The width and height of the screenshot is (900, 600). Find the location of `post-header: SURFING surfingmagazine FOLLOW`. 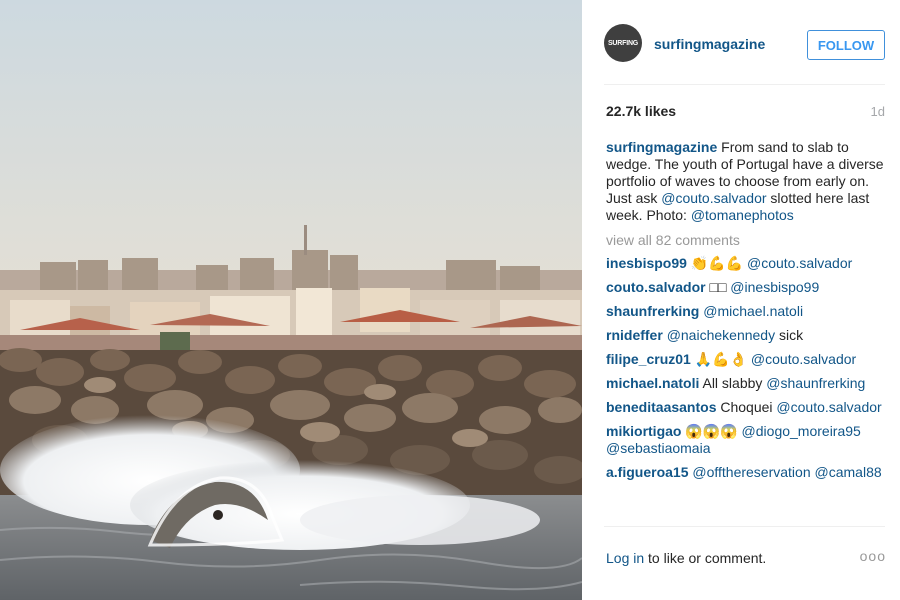

post-header: SURFING surfingmagazine FOLLOW is located at coordinates (741, 42).